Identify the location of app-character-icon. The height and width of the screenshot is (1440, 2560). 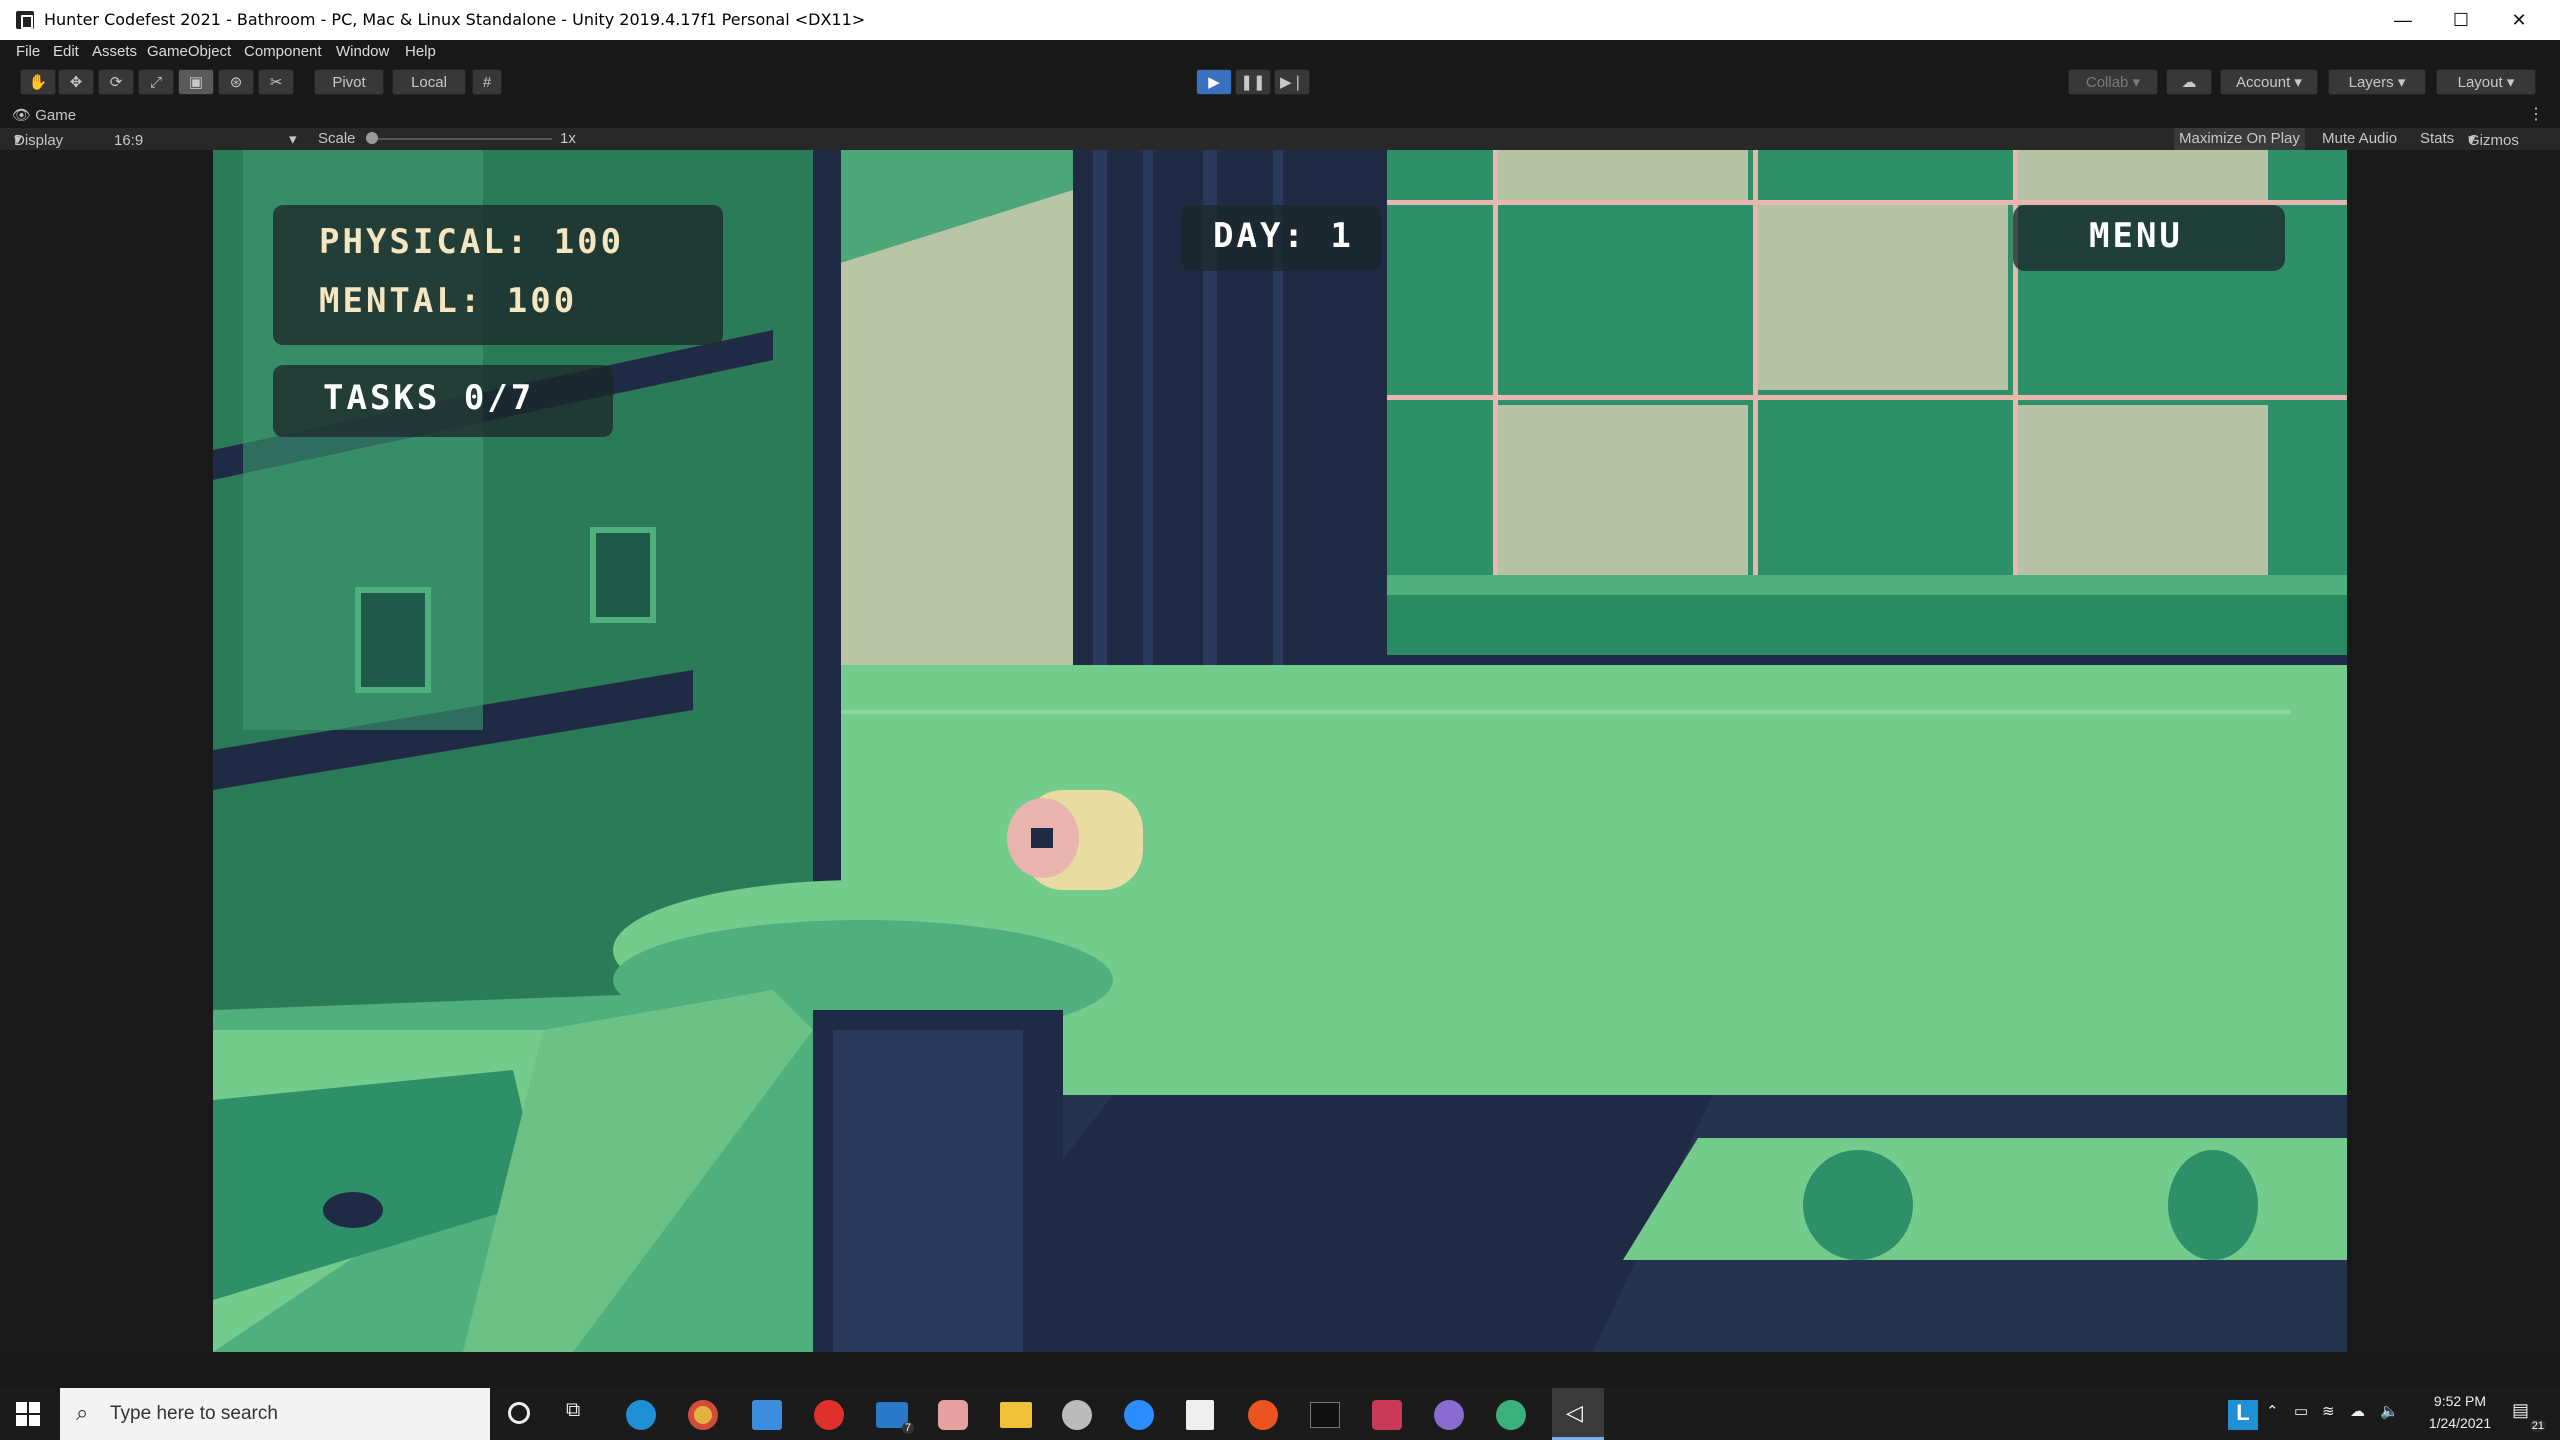
(953, 1415).